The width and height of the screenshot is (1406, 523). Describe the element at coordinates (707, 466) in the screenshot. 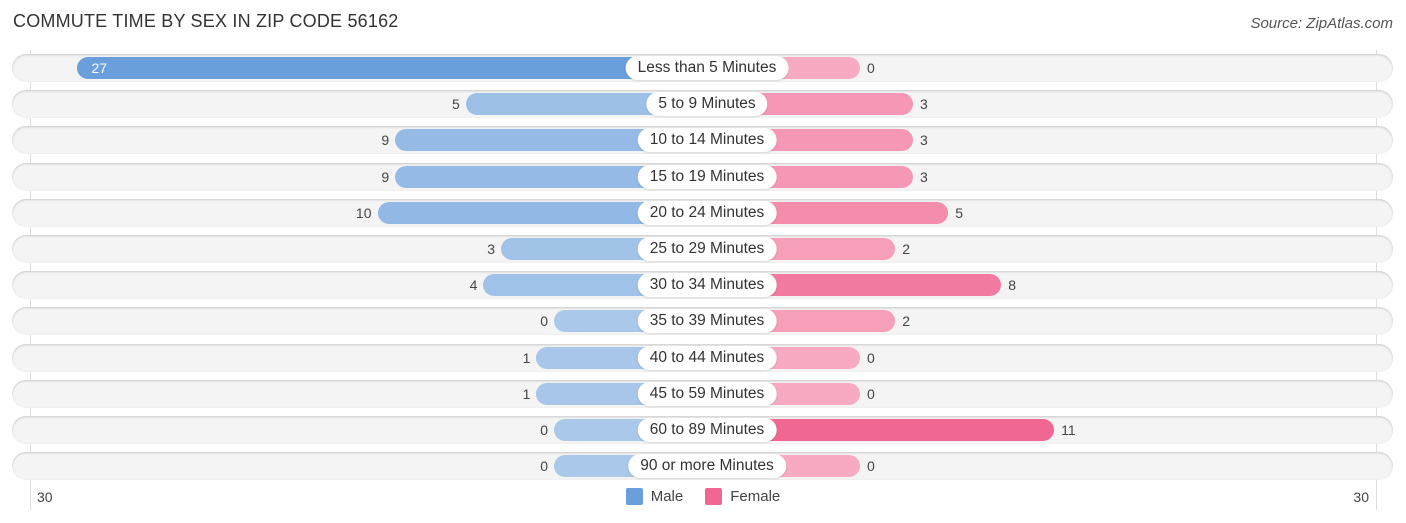

I see `category-label: 90 or more Minutes` at that location.